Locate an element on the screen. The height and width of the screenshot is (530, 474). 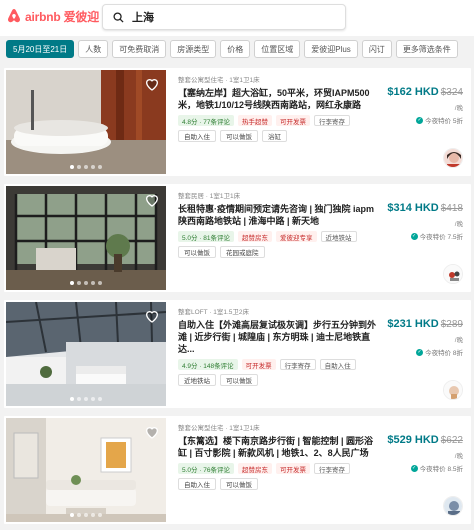
listing-subtitle: 整套民居 · 1室1卫1床 is located at coordinates (209, 196).